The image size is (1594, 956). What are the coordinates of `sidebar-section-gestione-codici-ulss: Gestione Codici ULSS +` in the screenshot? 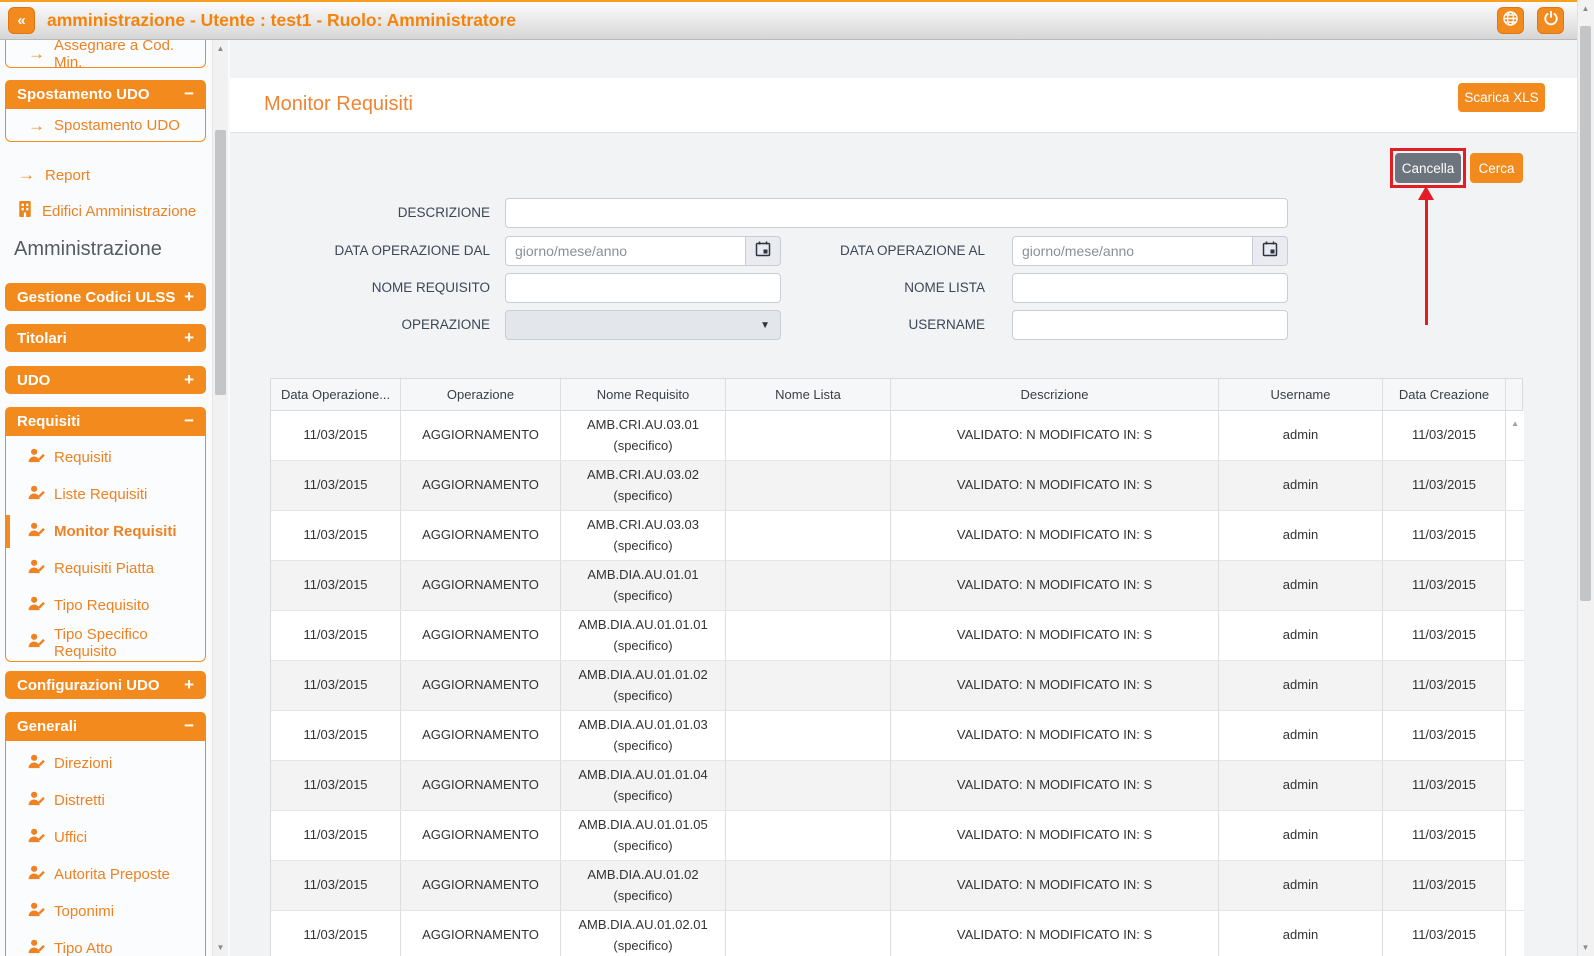 It's located at (105, 297).